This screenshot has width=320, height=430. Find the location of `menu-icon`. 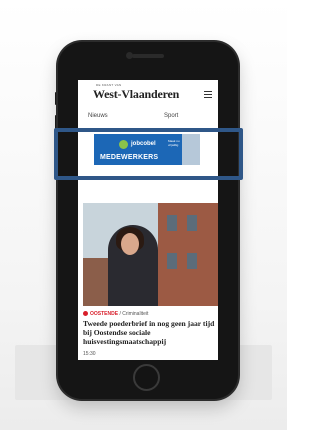

menu-icon is located at coordinates (208, 94).